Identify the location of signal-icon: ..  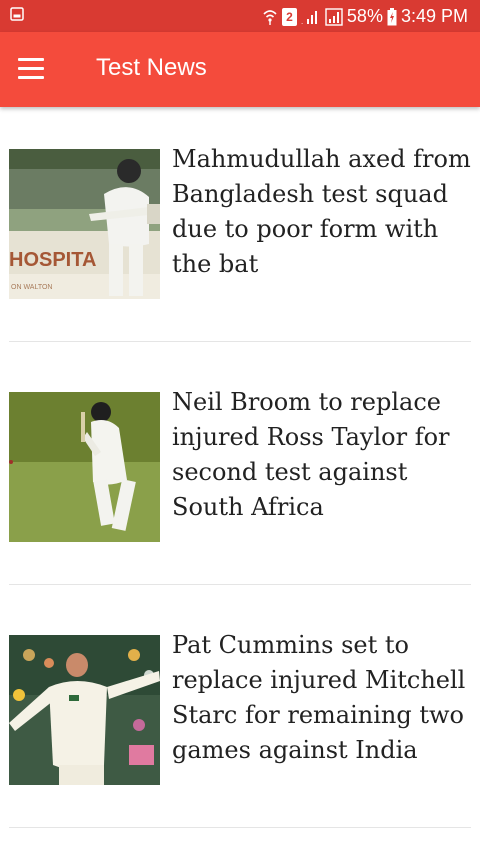
(309, 17).